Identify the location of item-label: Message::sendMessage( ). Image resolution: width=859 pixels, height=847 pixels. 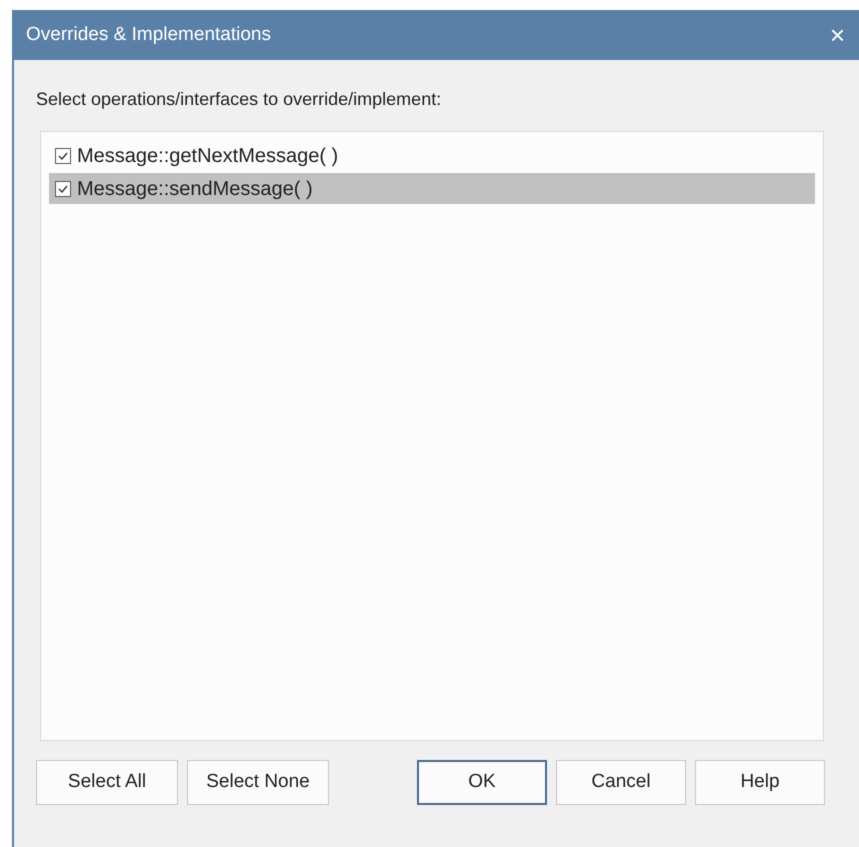
(195, 189).